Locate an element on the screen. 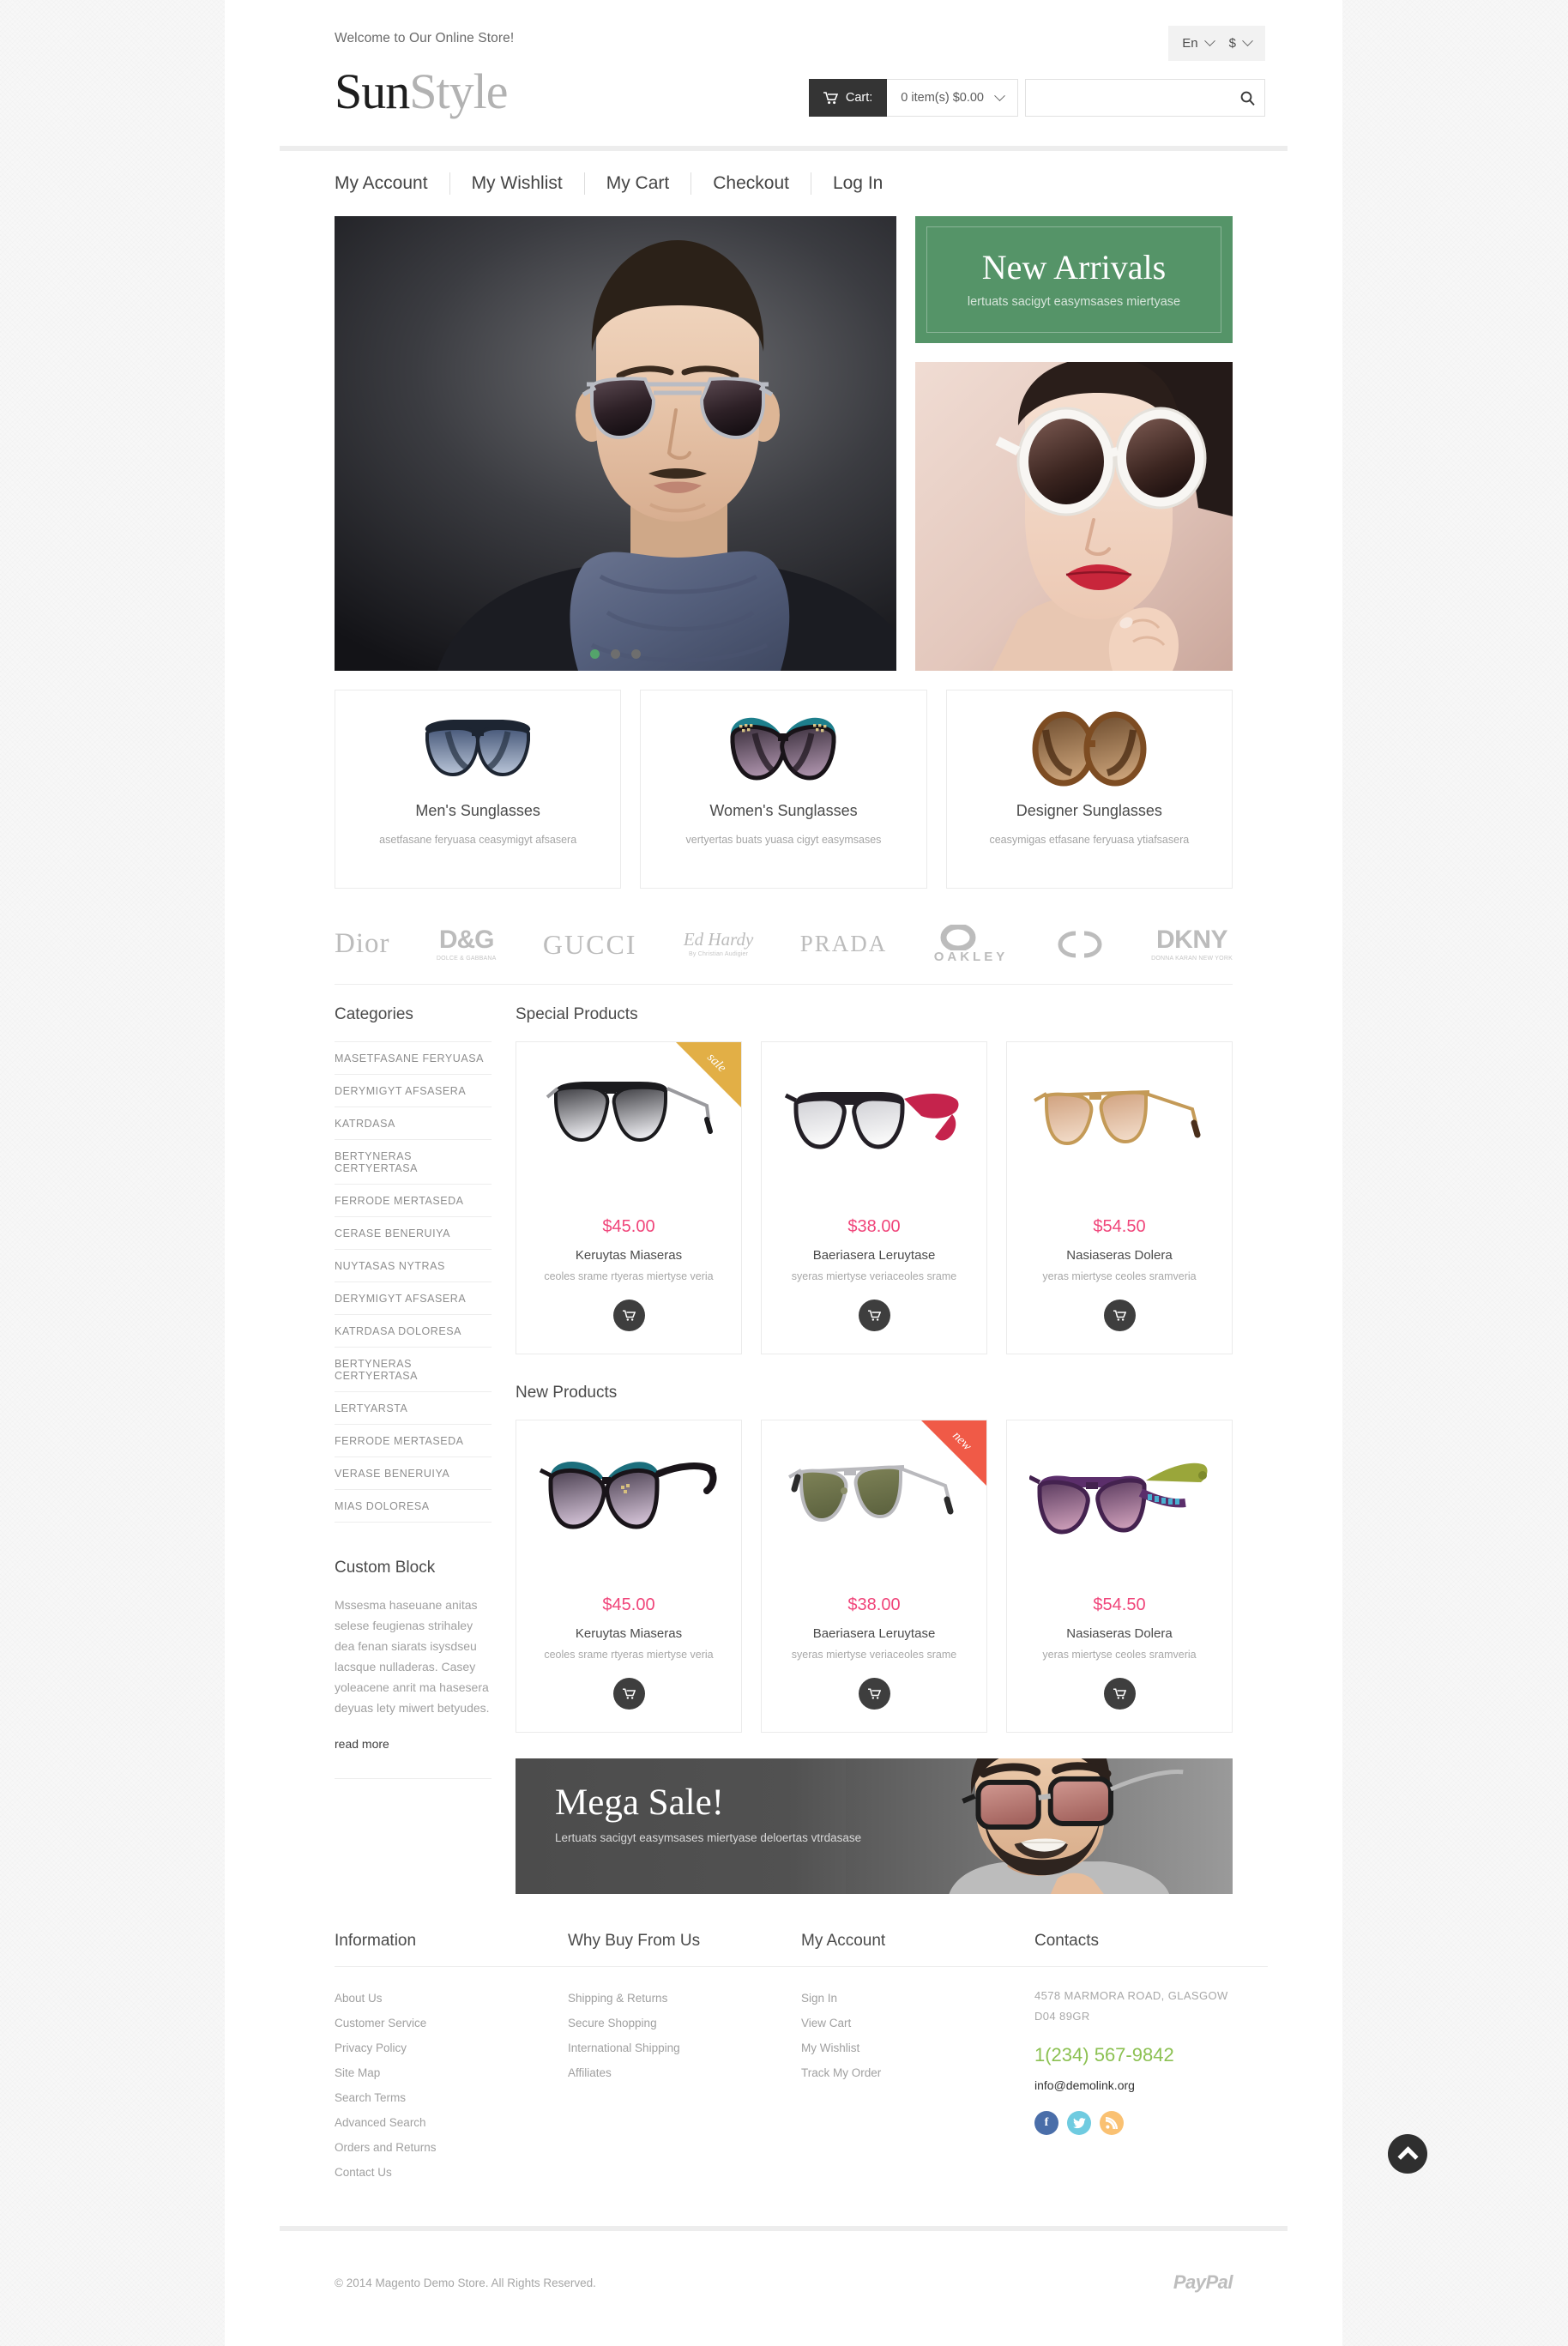 This screenshot has width=1568, height=2346. brand-name: Ed Hardy is located at coordinates (719, 940).